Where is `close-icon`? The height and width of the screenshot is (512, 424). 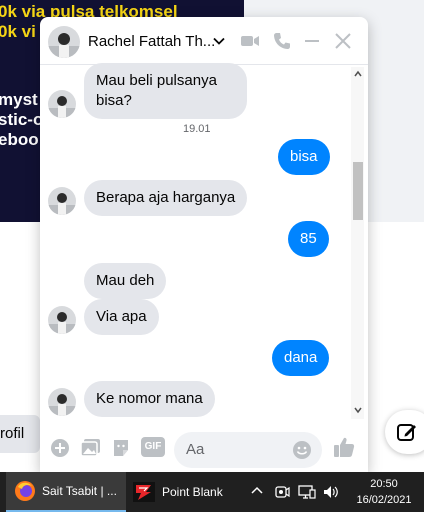 close-icon is located at coordinates (343, 41).